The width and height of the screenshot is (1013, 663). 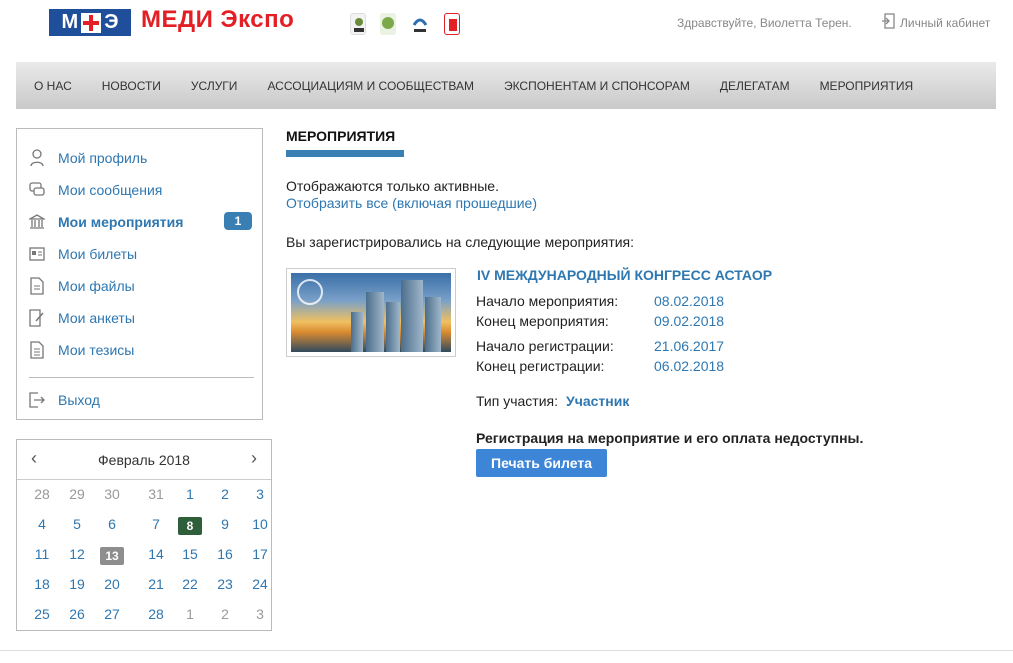 What do you see at coordinates (111, 22) in the screenshot?
I see `logo-letter-e: Э` at bounding box center [111, 22].